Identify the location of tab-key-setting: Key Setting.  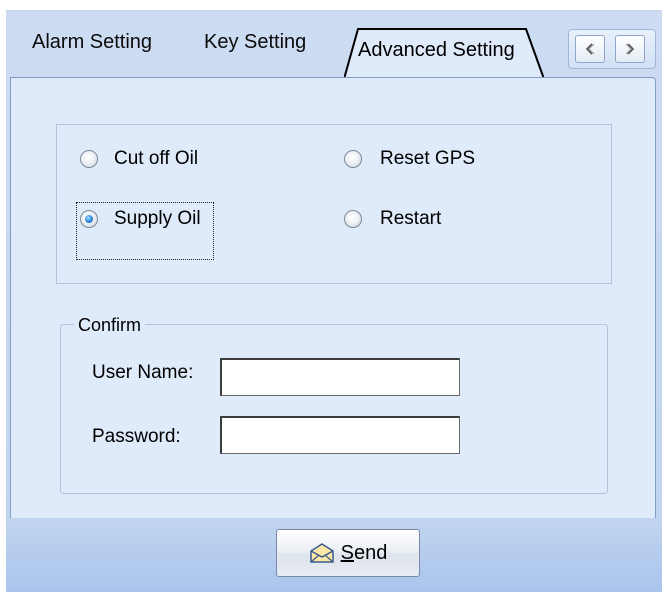
(255, 42).